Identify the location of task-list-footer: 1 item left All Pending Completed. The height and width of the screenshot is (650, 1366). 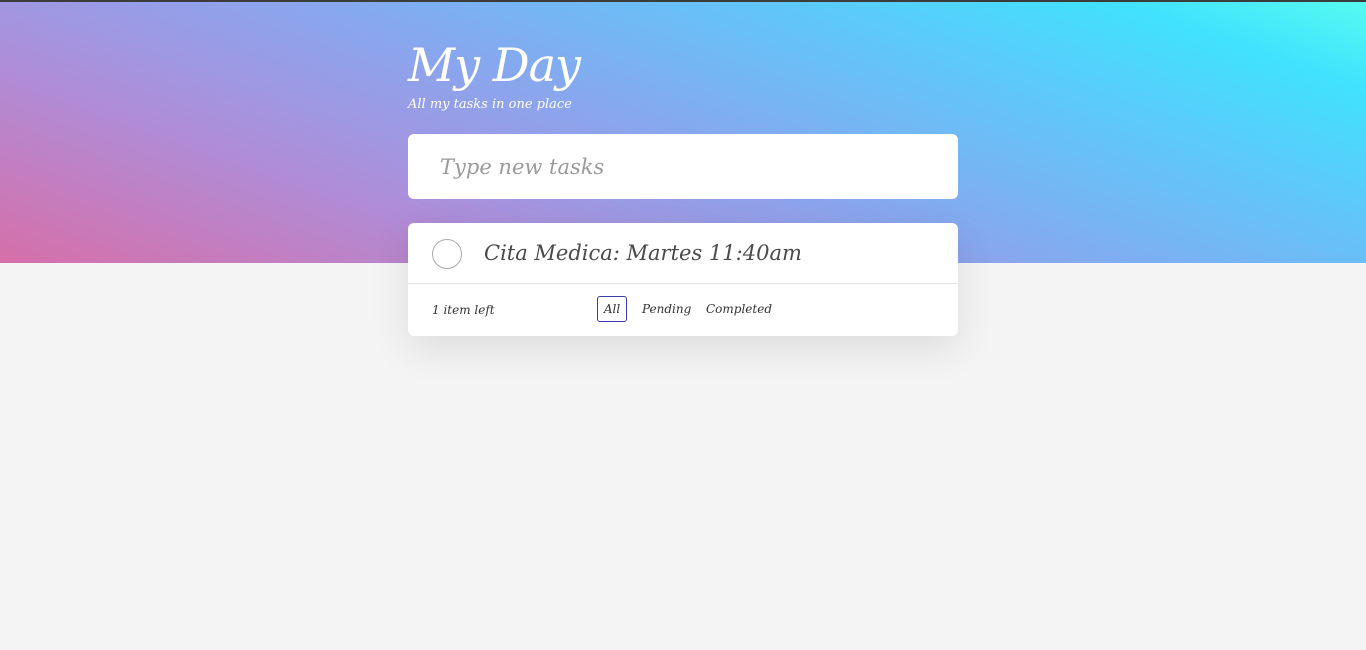
(683, 310).